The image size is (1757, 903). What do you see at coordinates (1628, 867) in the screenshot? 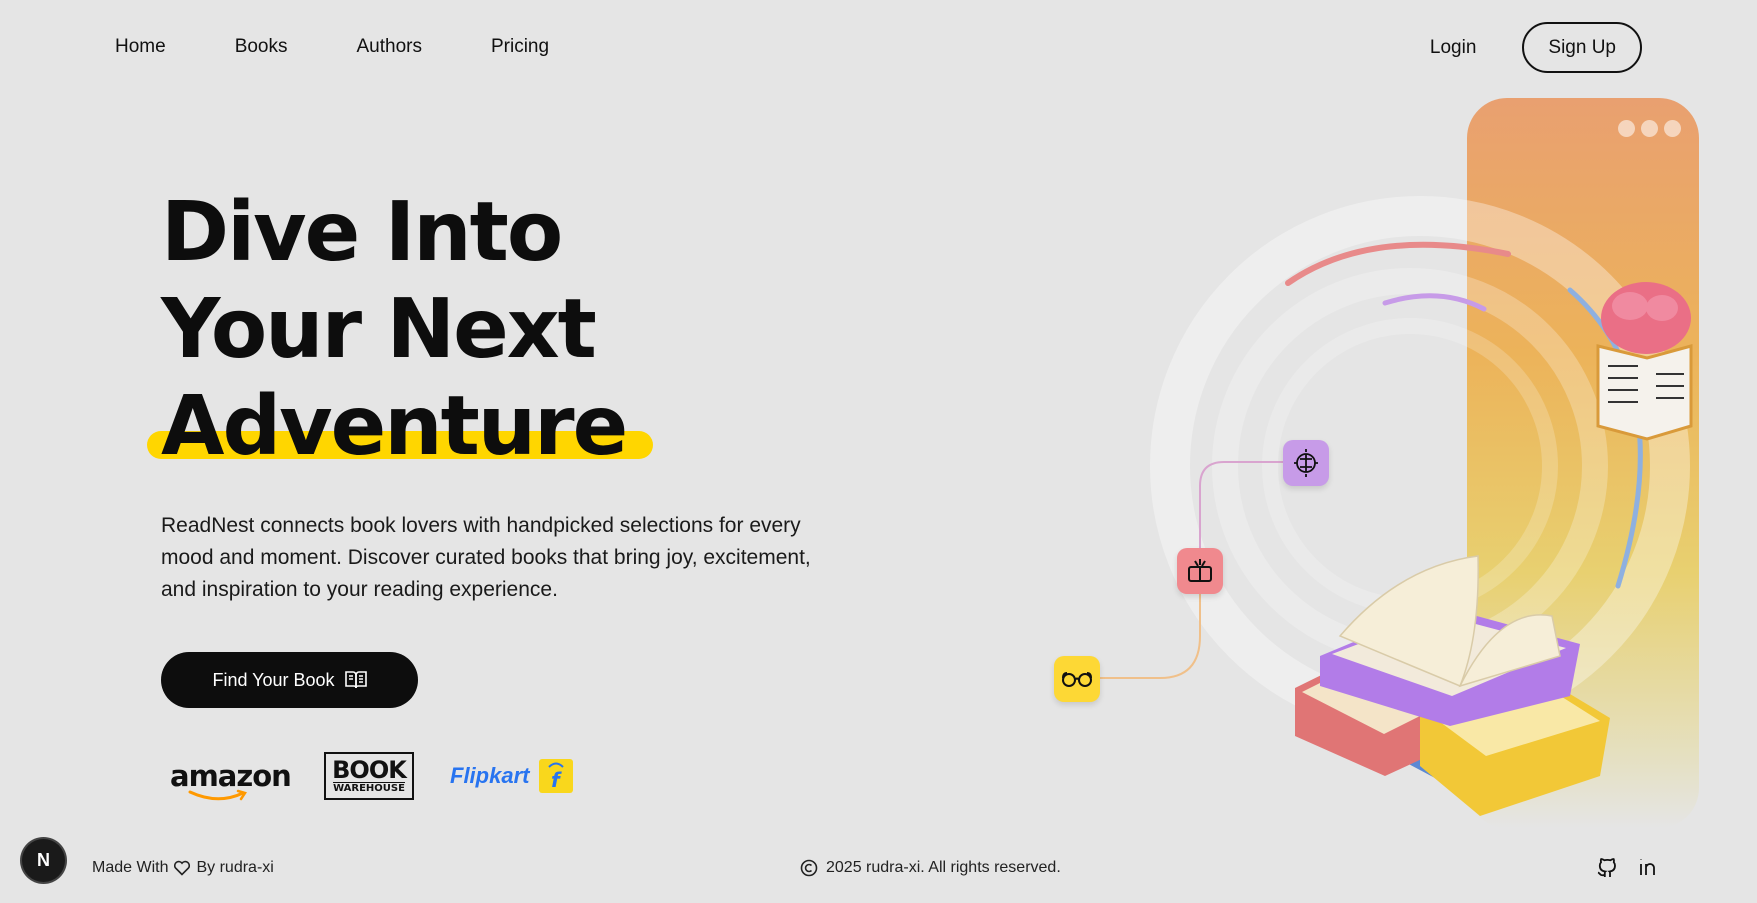
I see `social-links` at bounding box center [1628, 867].